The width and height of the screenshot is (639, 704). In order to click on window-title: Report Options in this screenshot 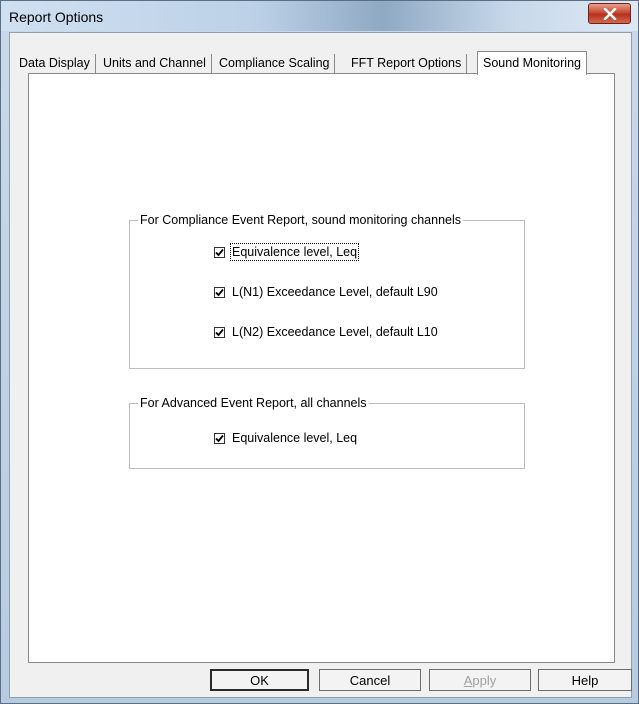, I will do `click(56, 17)`.